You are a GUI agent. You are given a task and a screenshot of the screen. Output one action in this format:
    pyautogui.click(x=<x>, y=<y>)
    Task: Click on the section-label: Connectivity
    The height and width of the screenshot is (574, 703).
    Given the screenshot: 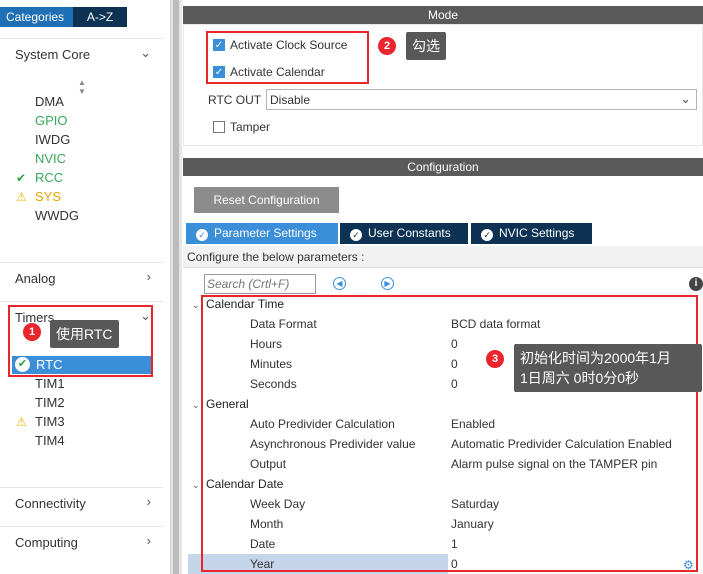 What is the action you would take?
    pyautogui.click(x=50, y=503)
    